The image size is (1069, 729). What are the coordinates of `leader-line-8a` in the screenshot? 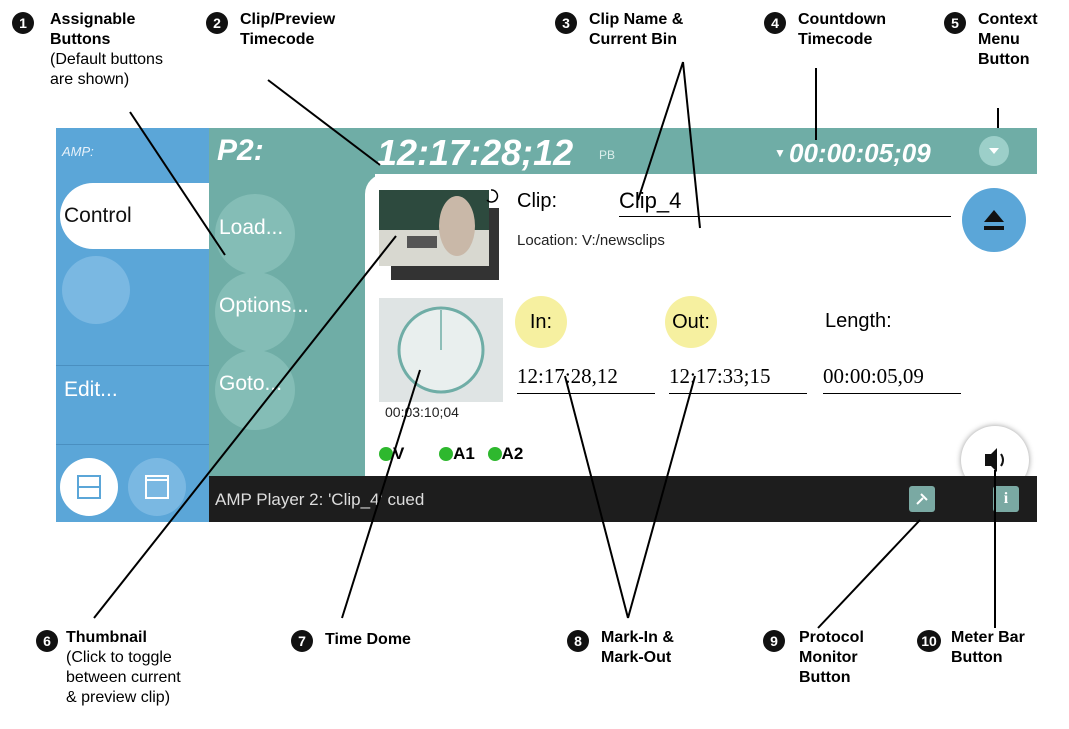 It's located at (596, 497).